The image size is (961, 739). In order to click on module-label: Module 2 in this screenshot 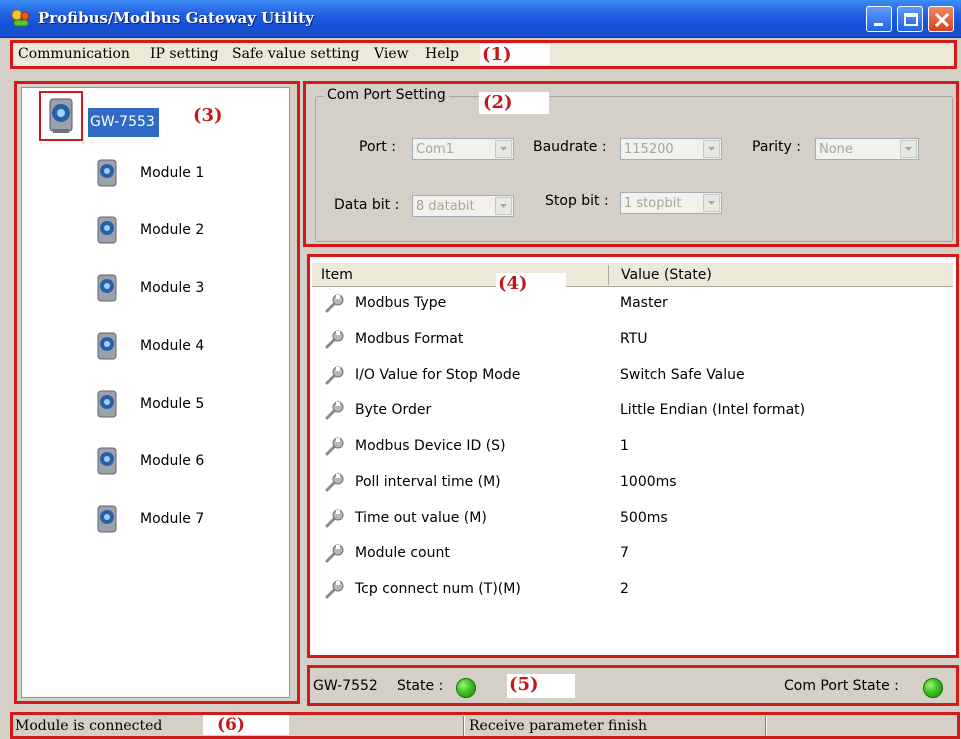, I will do `click(172, 230)`.